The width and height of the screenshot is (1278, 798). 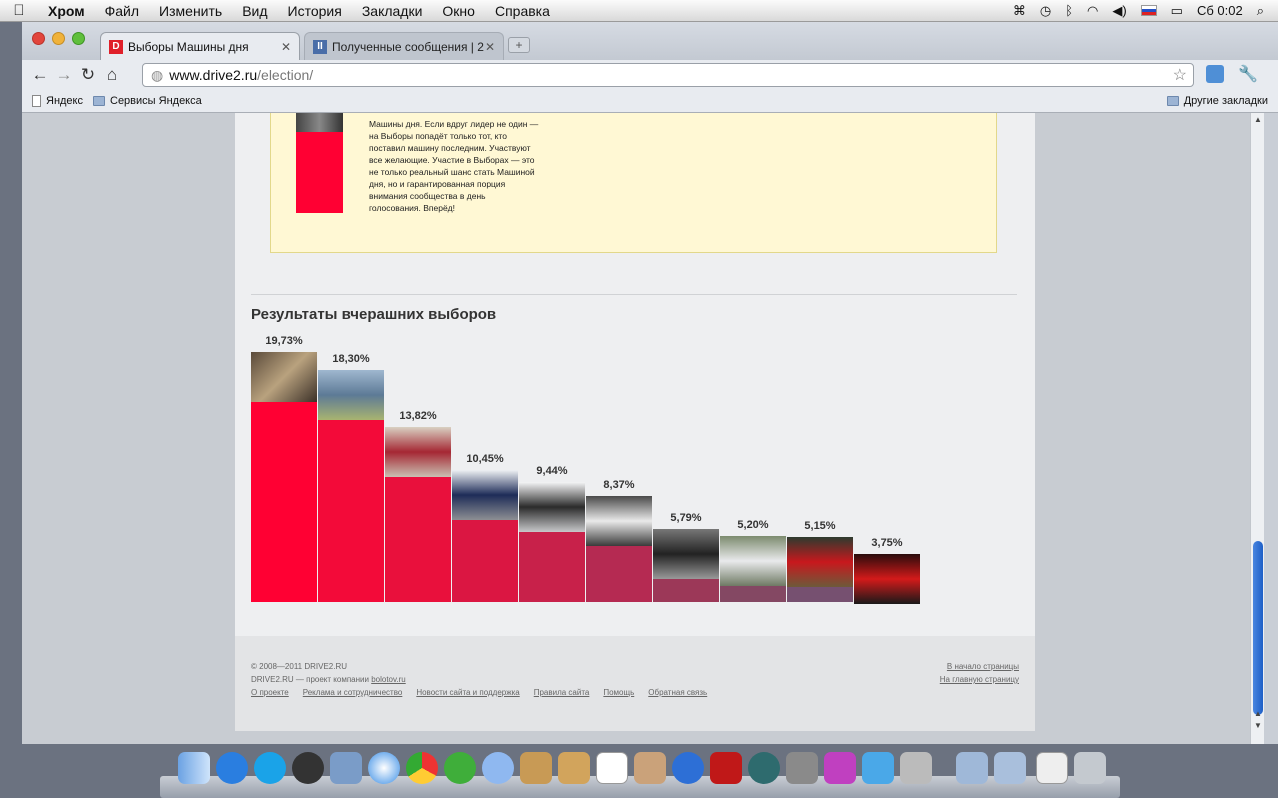 What do you see at coordinates (388, 679) in the screenshot?
I see `footer-company-link: bolotov.ru` at bounding box center [388, 679].